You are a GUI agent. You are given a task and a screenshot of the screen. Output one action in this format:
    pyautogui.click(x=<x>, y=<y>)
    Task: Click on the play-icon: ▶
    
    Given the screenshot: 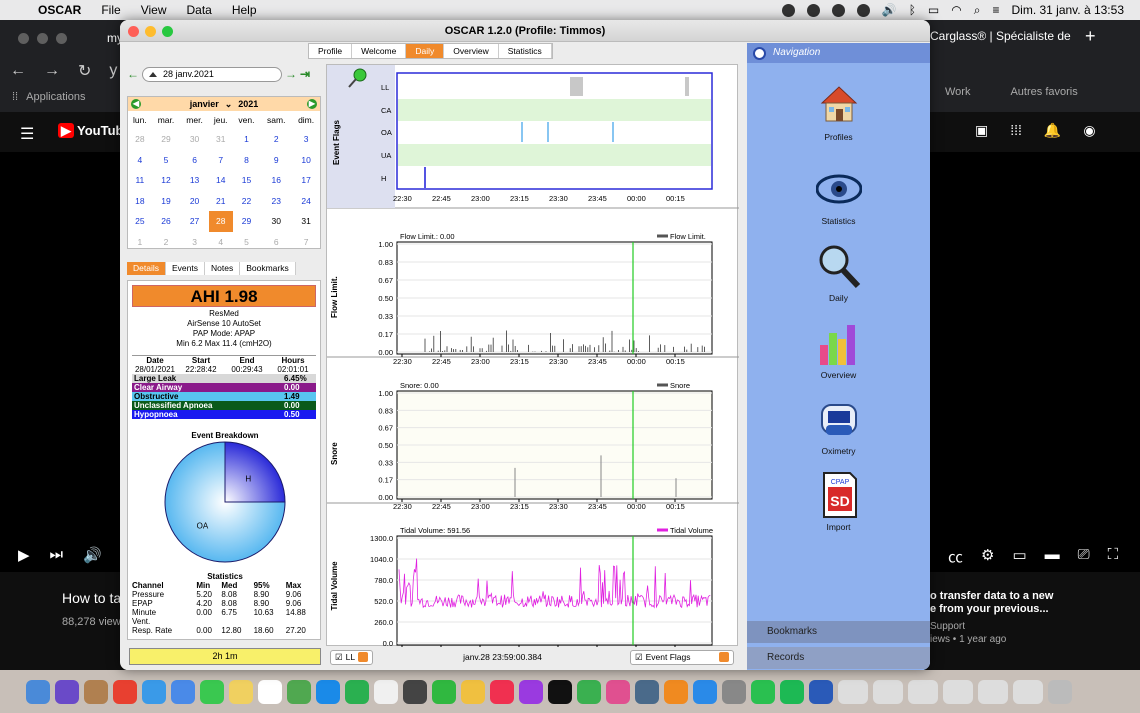 What is the action you would take?
    pyautogui.click(x=24, y=555)
    